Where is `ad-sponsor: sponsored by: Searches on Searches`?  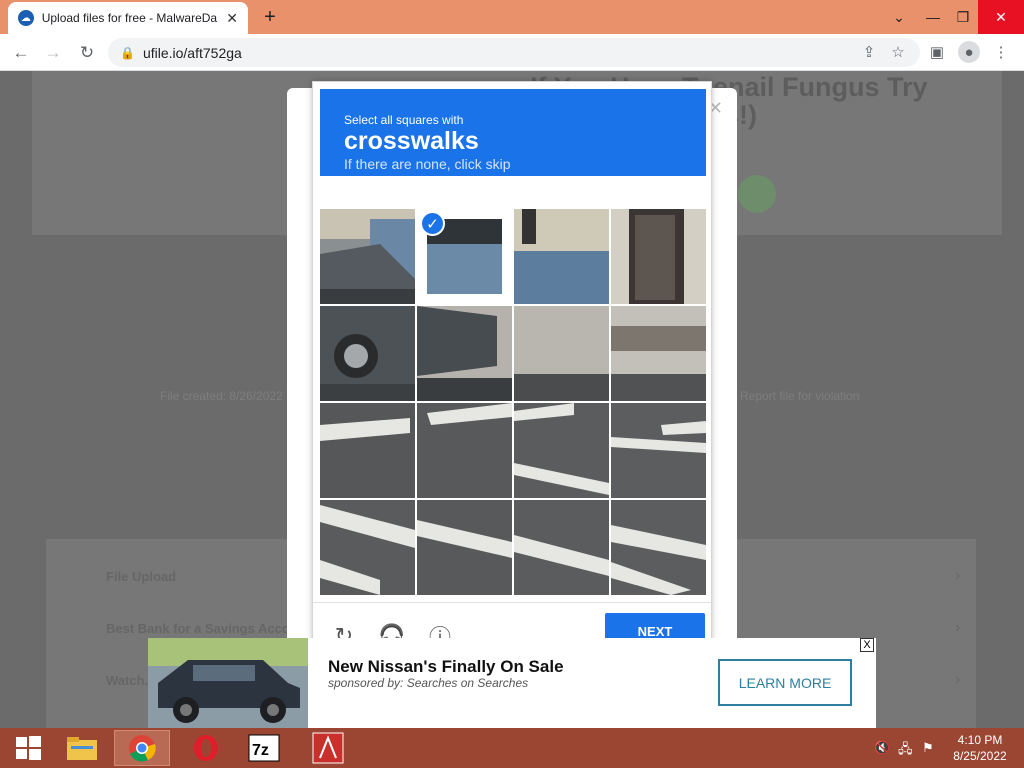 ad-sponsor: sponsored by: Searches on Searches is located at coordinates (428, 683).